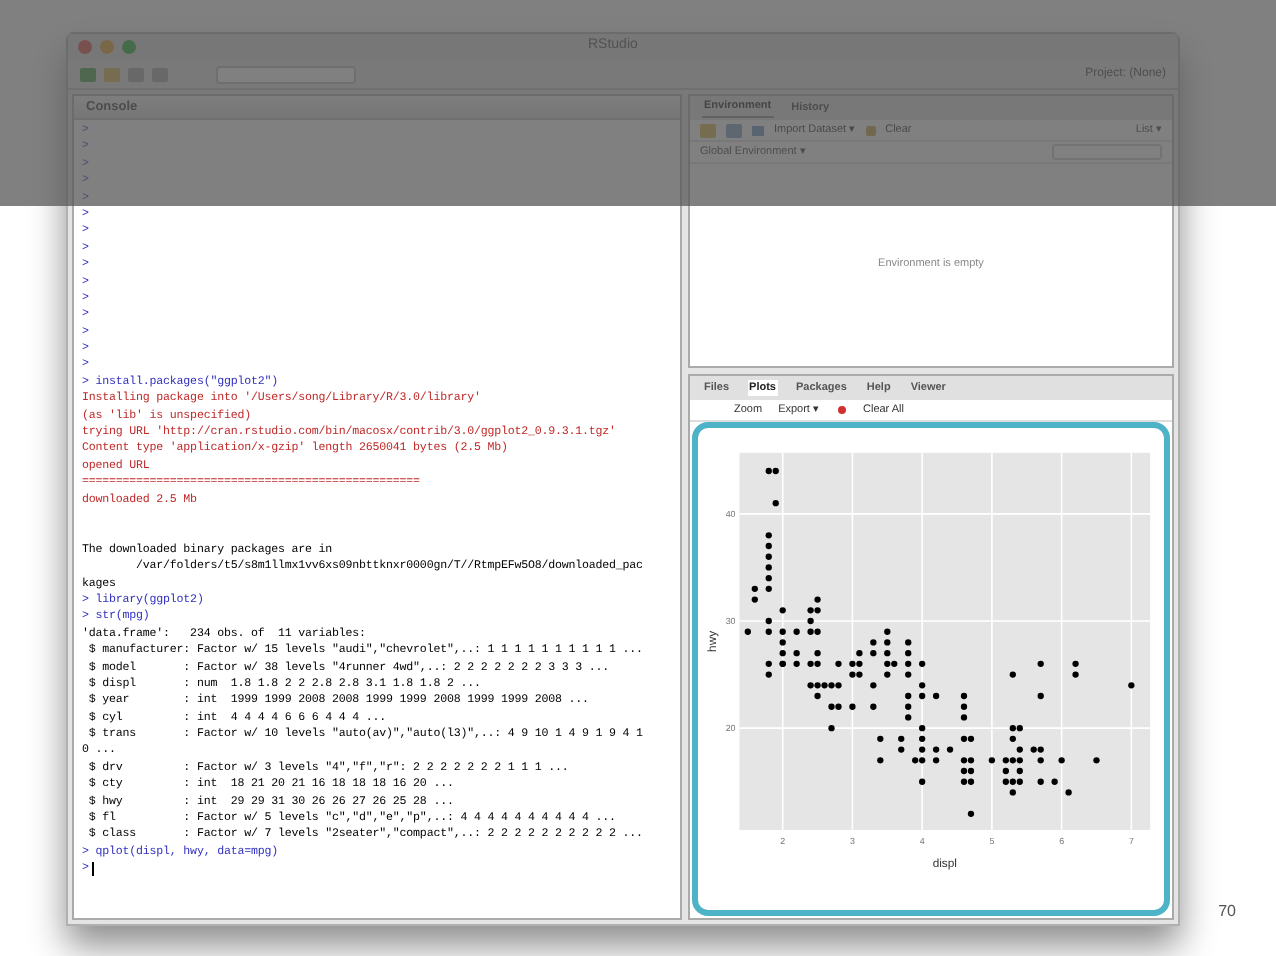 The height and width of the screenshot is (956, 1276). I want to click on text-cursor, so click(93, 868).